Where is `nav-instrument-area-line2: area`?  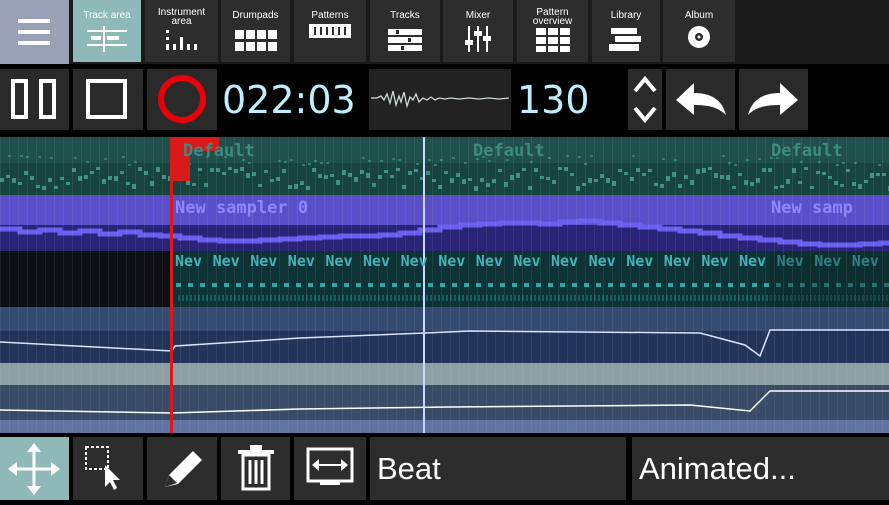 nav-instrument-area-line2: area is located at coordinates (181, 21).